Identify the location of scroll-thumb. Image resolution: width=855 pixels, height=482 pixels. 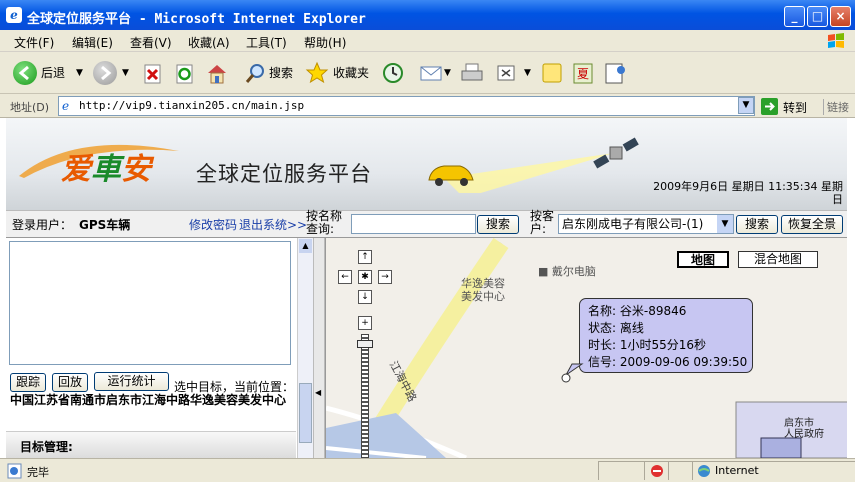
(305, 413).